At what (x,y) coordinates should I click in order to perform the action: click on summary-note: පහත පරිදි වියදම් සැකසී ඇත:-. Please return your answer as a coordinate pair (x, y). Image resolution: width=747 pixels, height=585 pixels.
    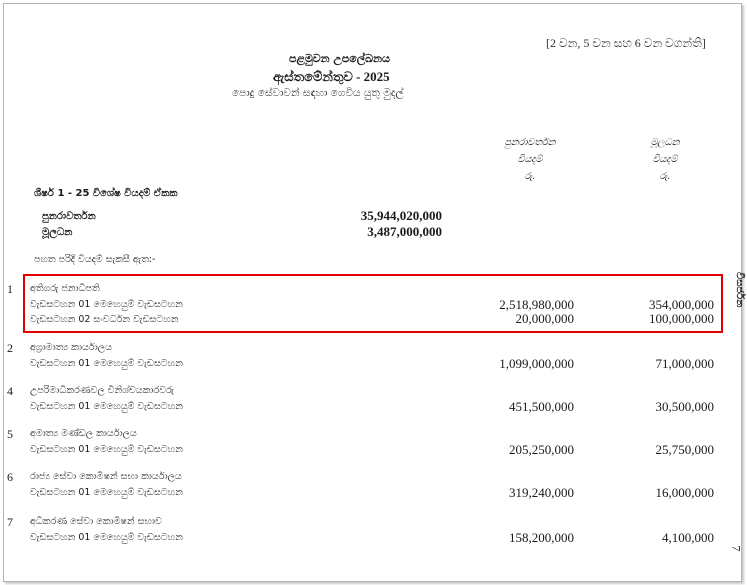
    Looking at the image, I should click on (95, 259).